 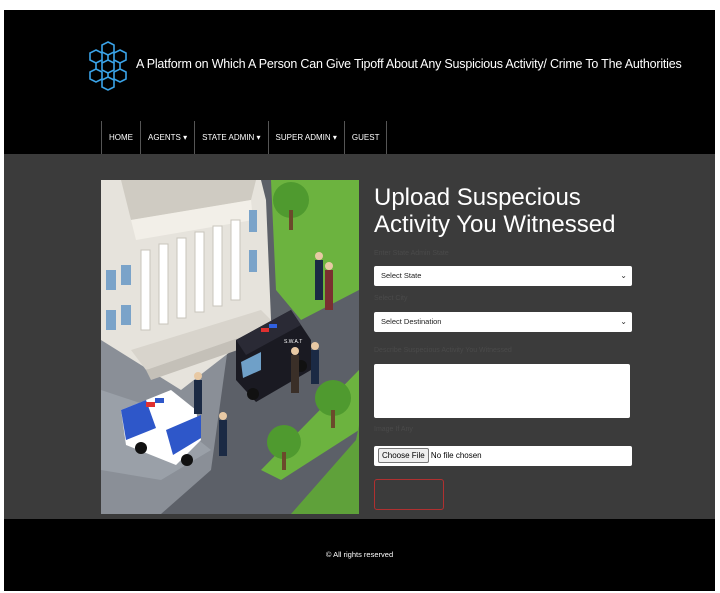 What do you see at coordinates (232, 137) in the screenshot?
I see `nav-state-admin-dropdown: STATE ADMIN ▾` at bounding box center [232, 137].